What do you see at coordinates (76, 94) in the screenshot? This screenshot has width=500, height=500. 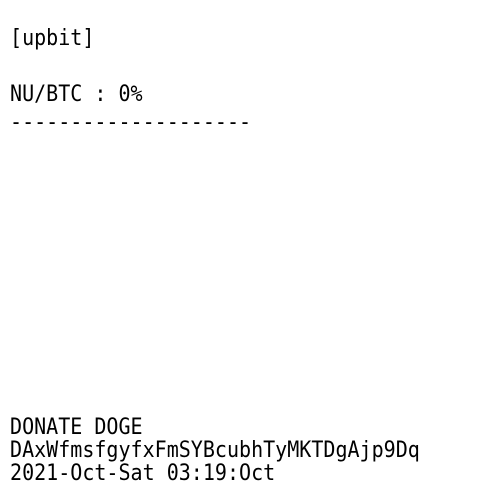 I see `pair-change-readout: NU/BTC : 0%` at bounding box center [76, 94].